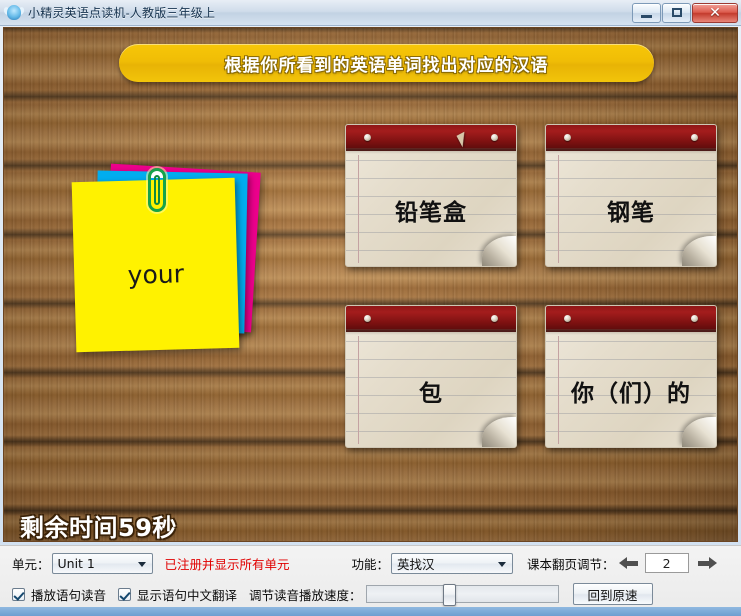 The height and width of the screenshot is (616, 741). What do you see at coordinates (370, 13) in the screenshot?
I see `title-bar: 小精灵英语点读机-人教版三年级上 ✕` at bounding box center [370, 13].